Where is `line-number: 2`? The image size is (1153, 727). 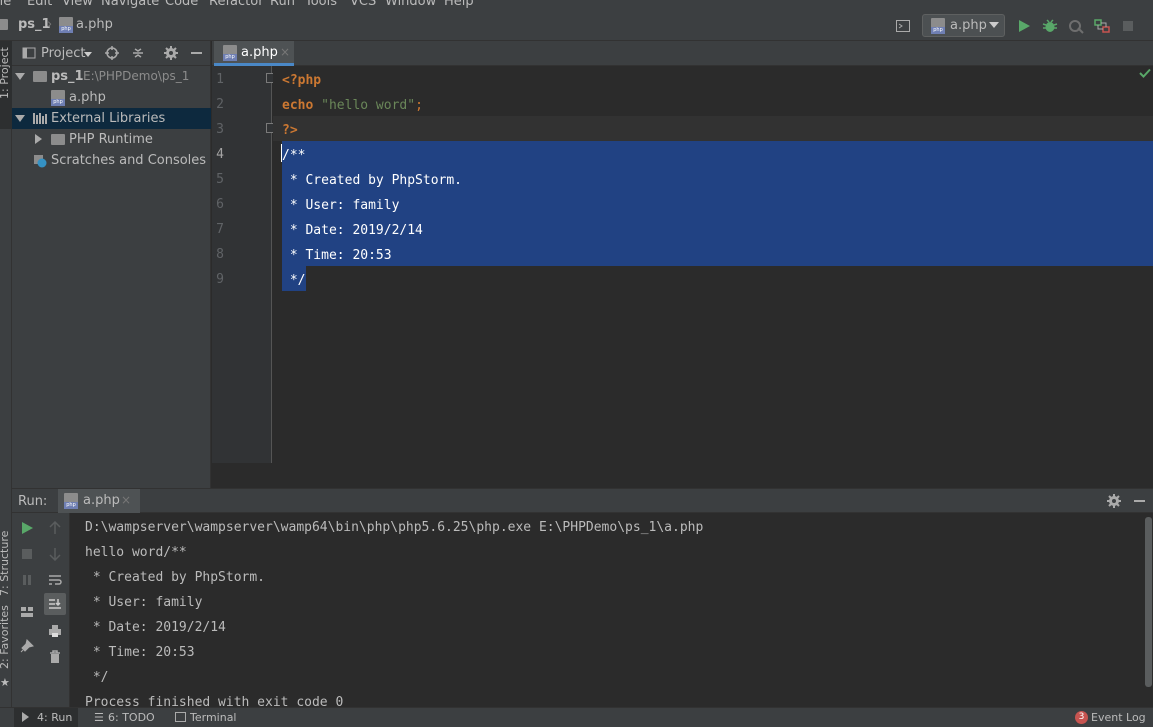
line-number: 2 is located at coordinates (220, 104).